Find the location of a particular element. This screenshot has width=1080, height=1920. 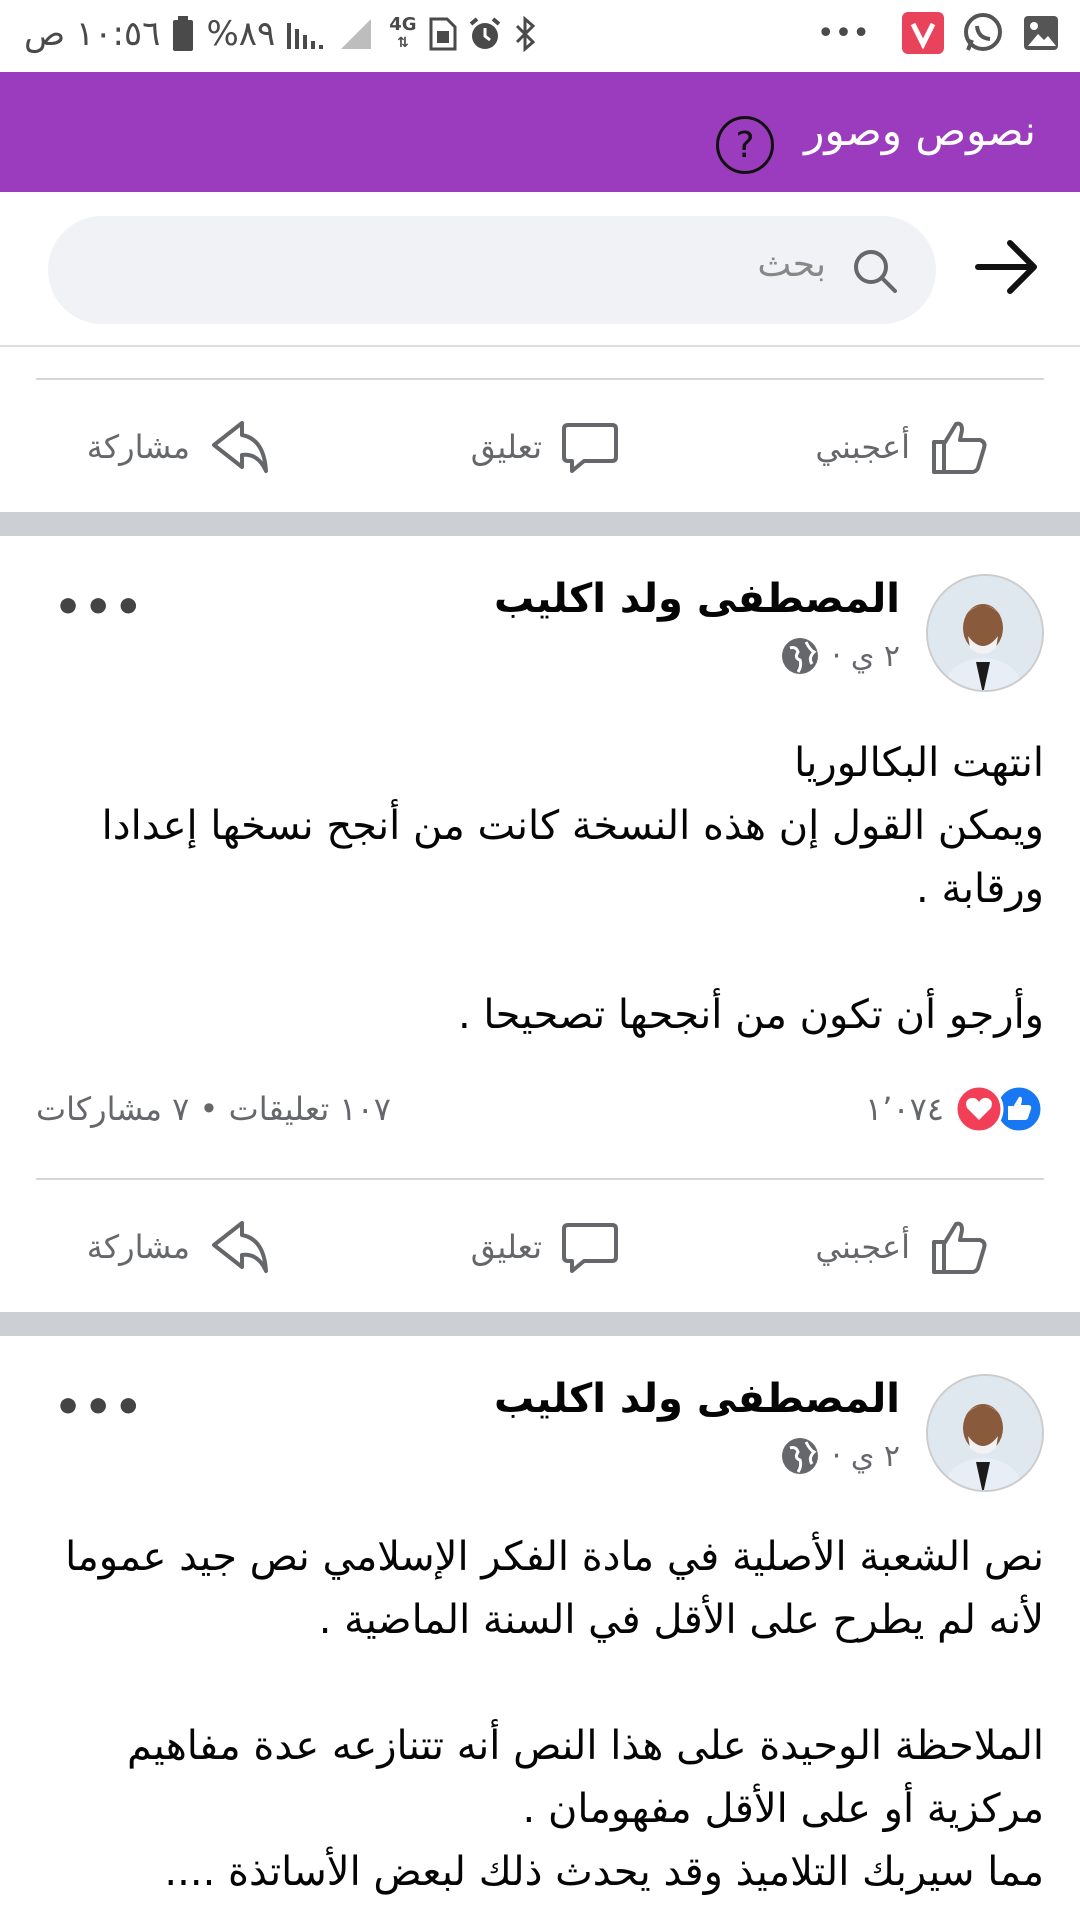

search-row: بحث is located at coordinates (540, 269).